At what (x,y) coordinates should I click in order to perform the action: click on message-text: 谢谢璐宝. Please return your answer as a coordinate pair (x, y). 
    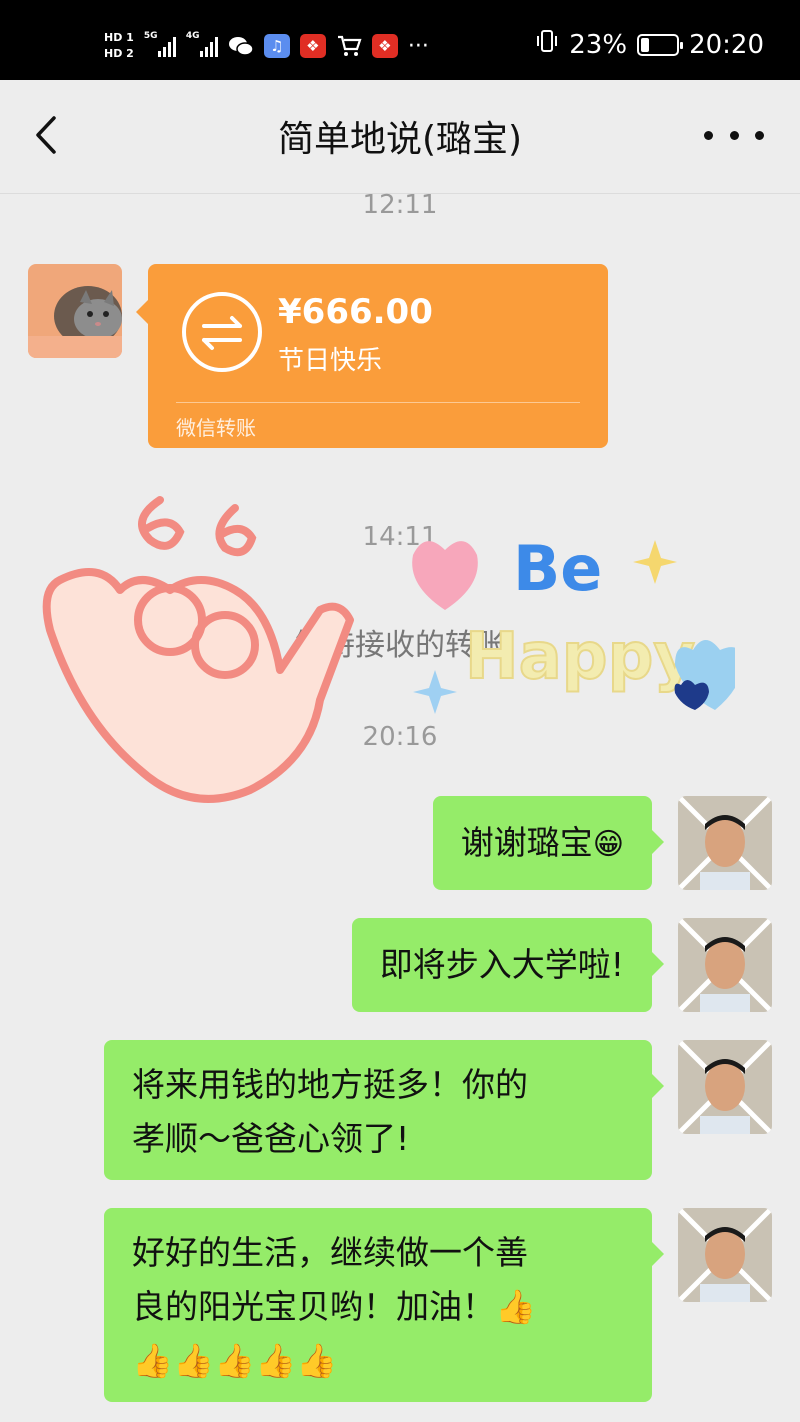
    Looking at the image, I should click on (526, 842).